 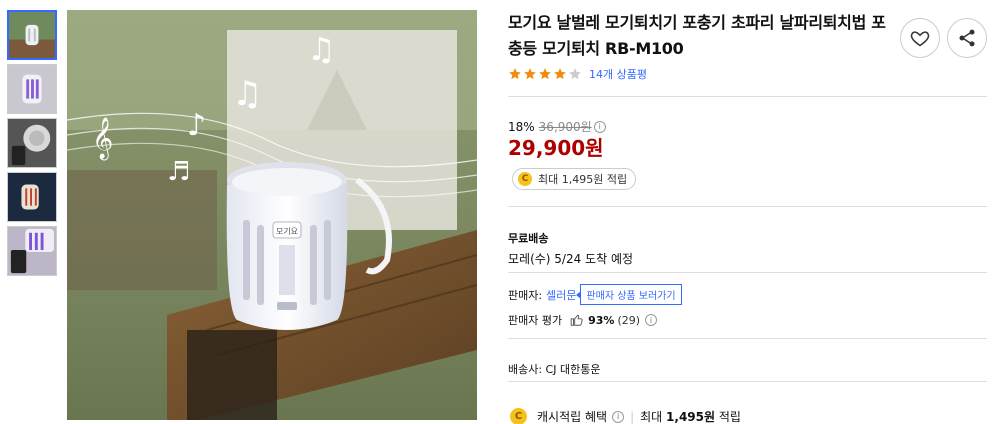 What do you see at coordinates (32, 89) in the screenshot?
I see `thumb-lantern-uv-light` at bounding box center [32, 89].